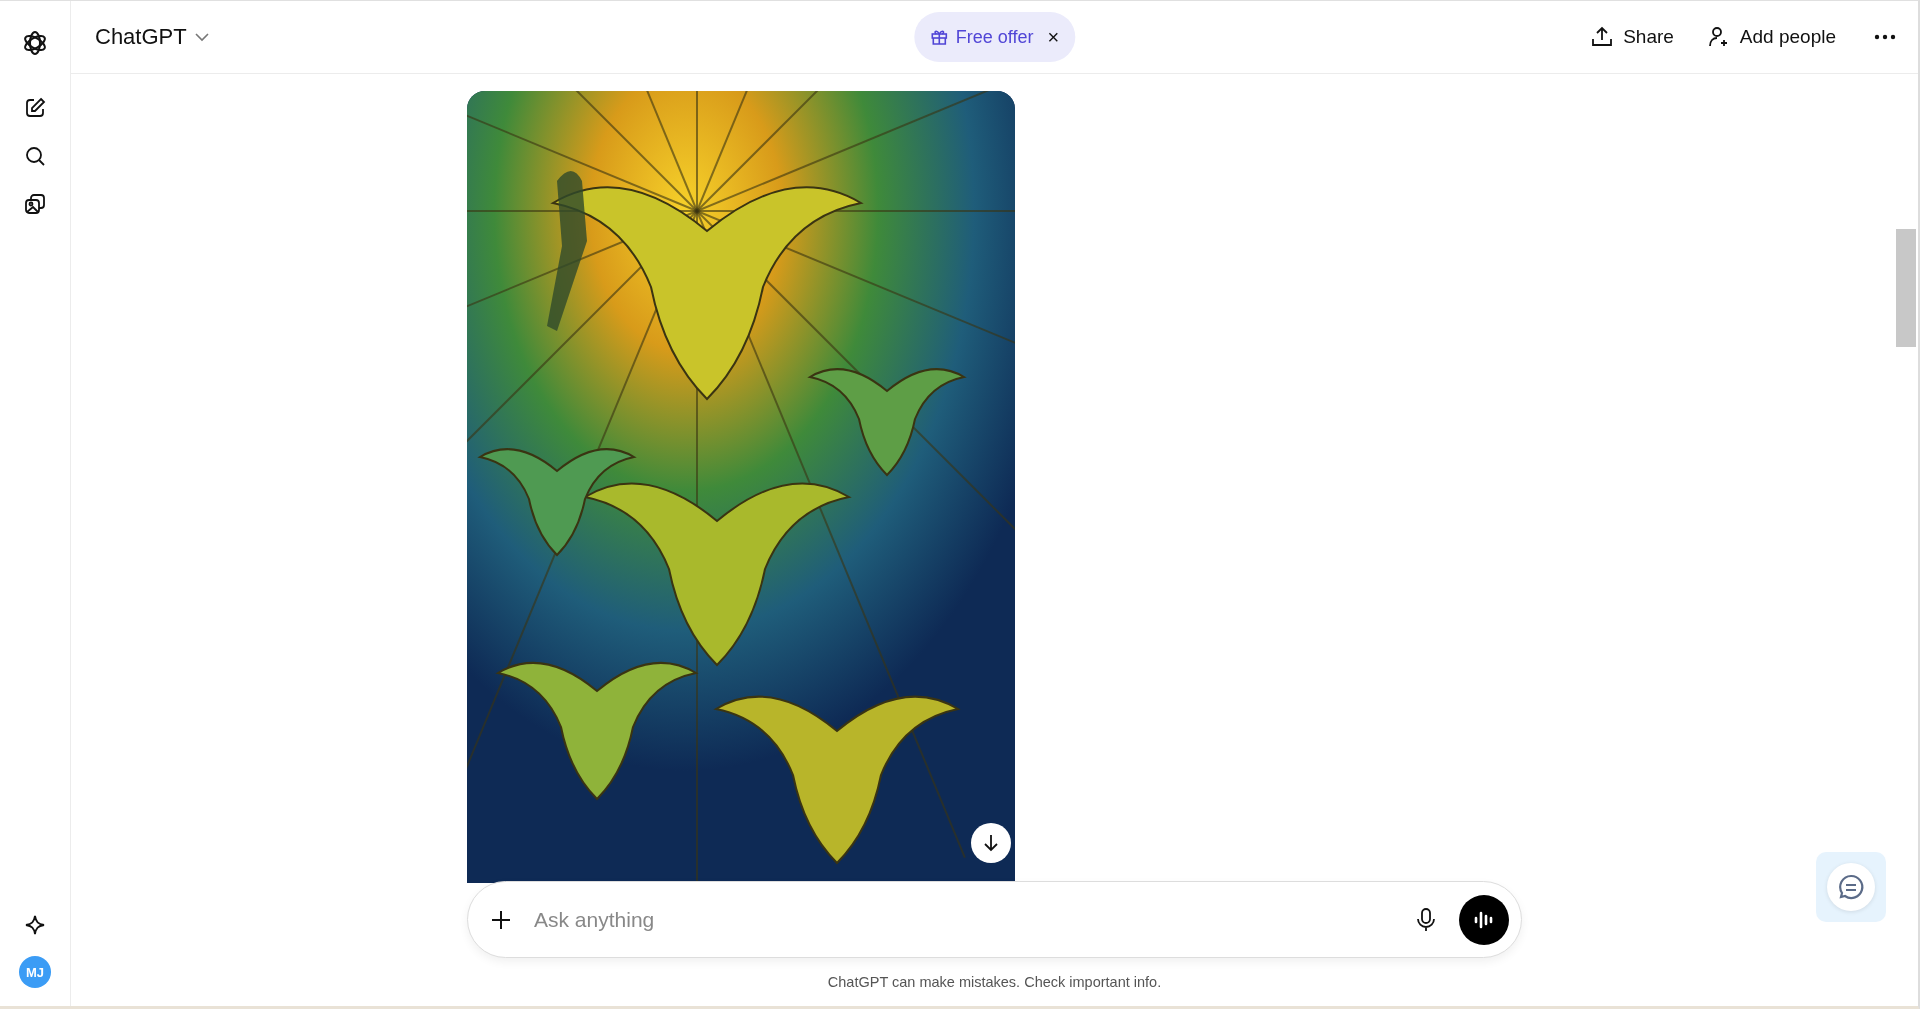  I want to click on message-field: Ask anything, so click(994, 919).